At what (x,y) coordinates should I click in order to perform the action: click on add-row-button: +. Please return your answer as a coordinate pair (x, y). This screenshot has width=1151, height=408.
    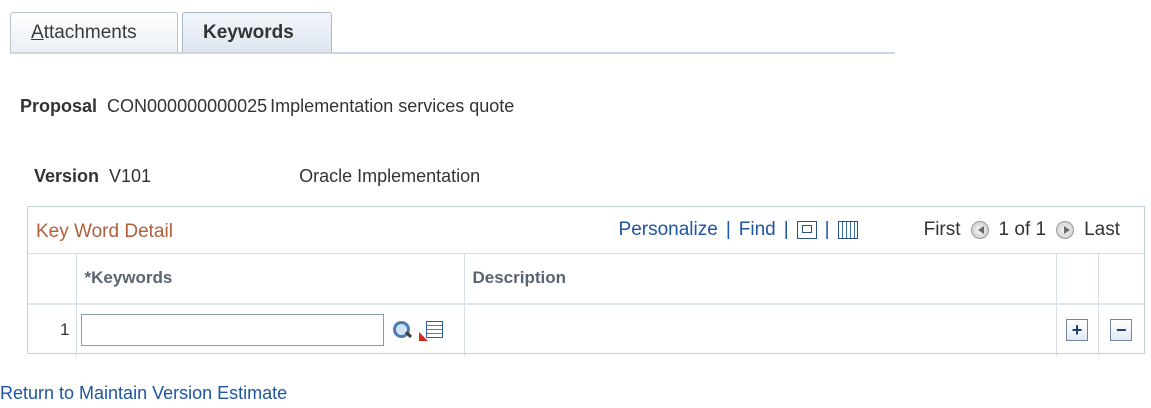
    Looking at the image, I should click on (1077, 330).